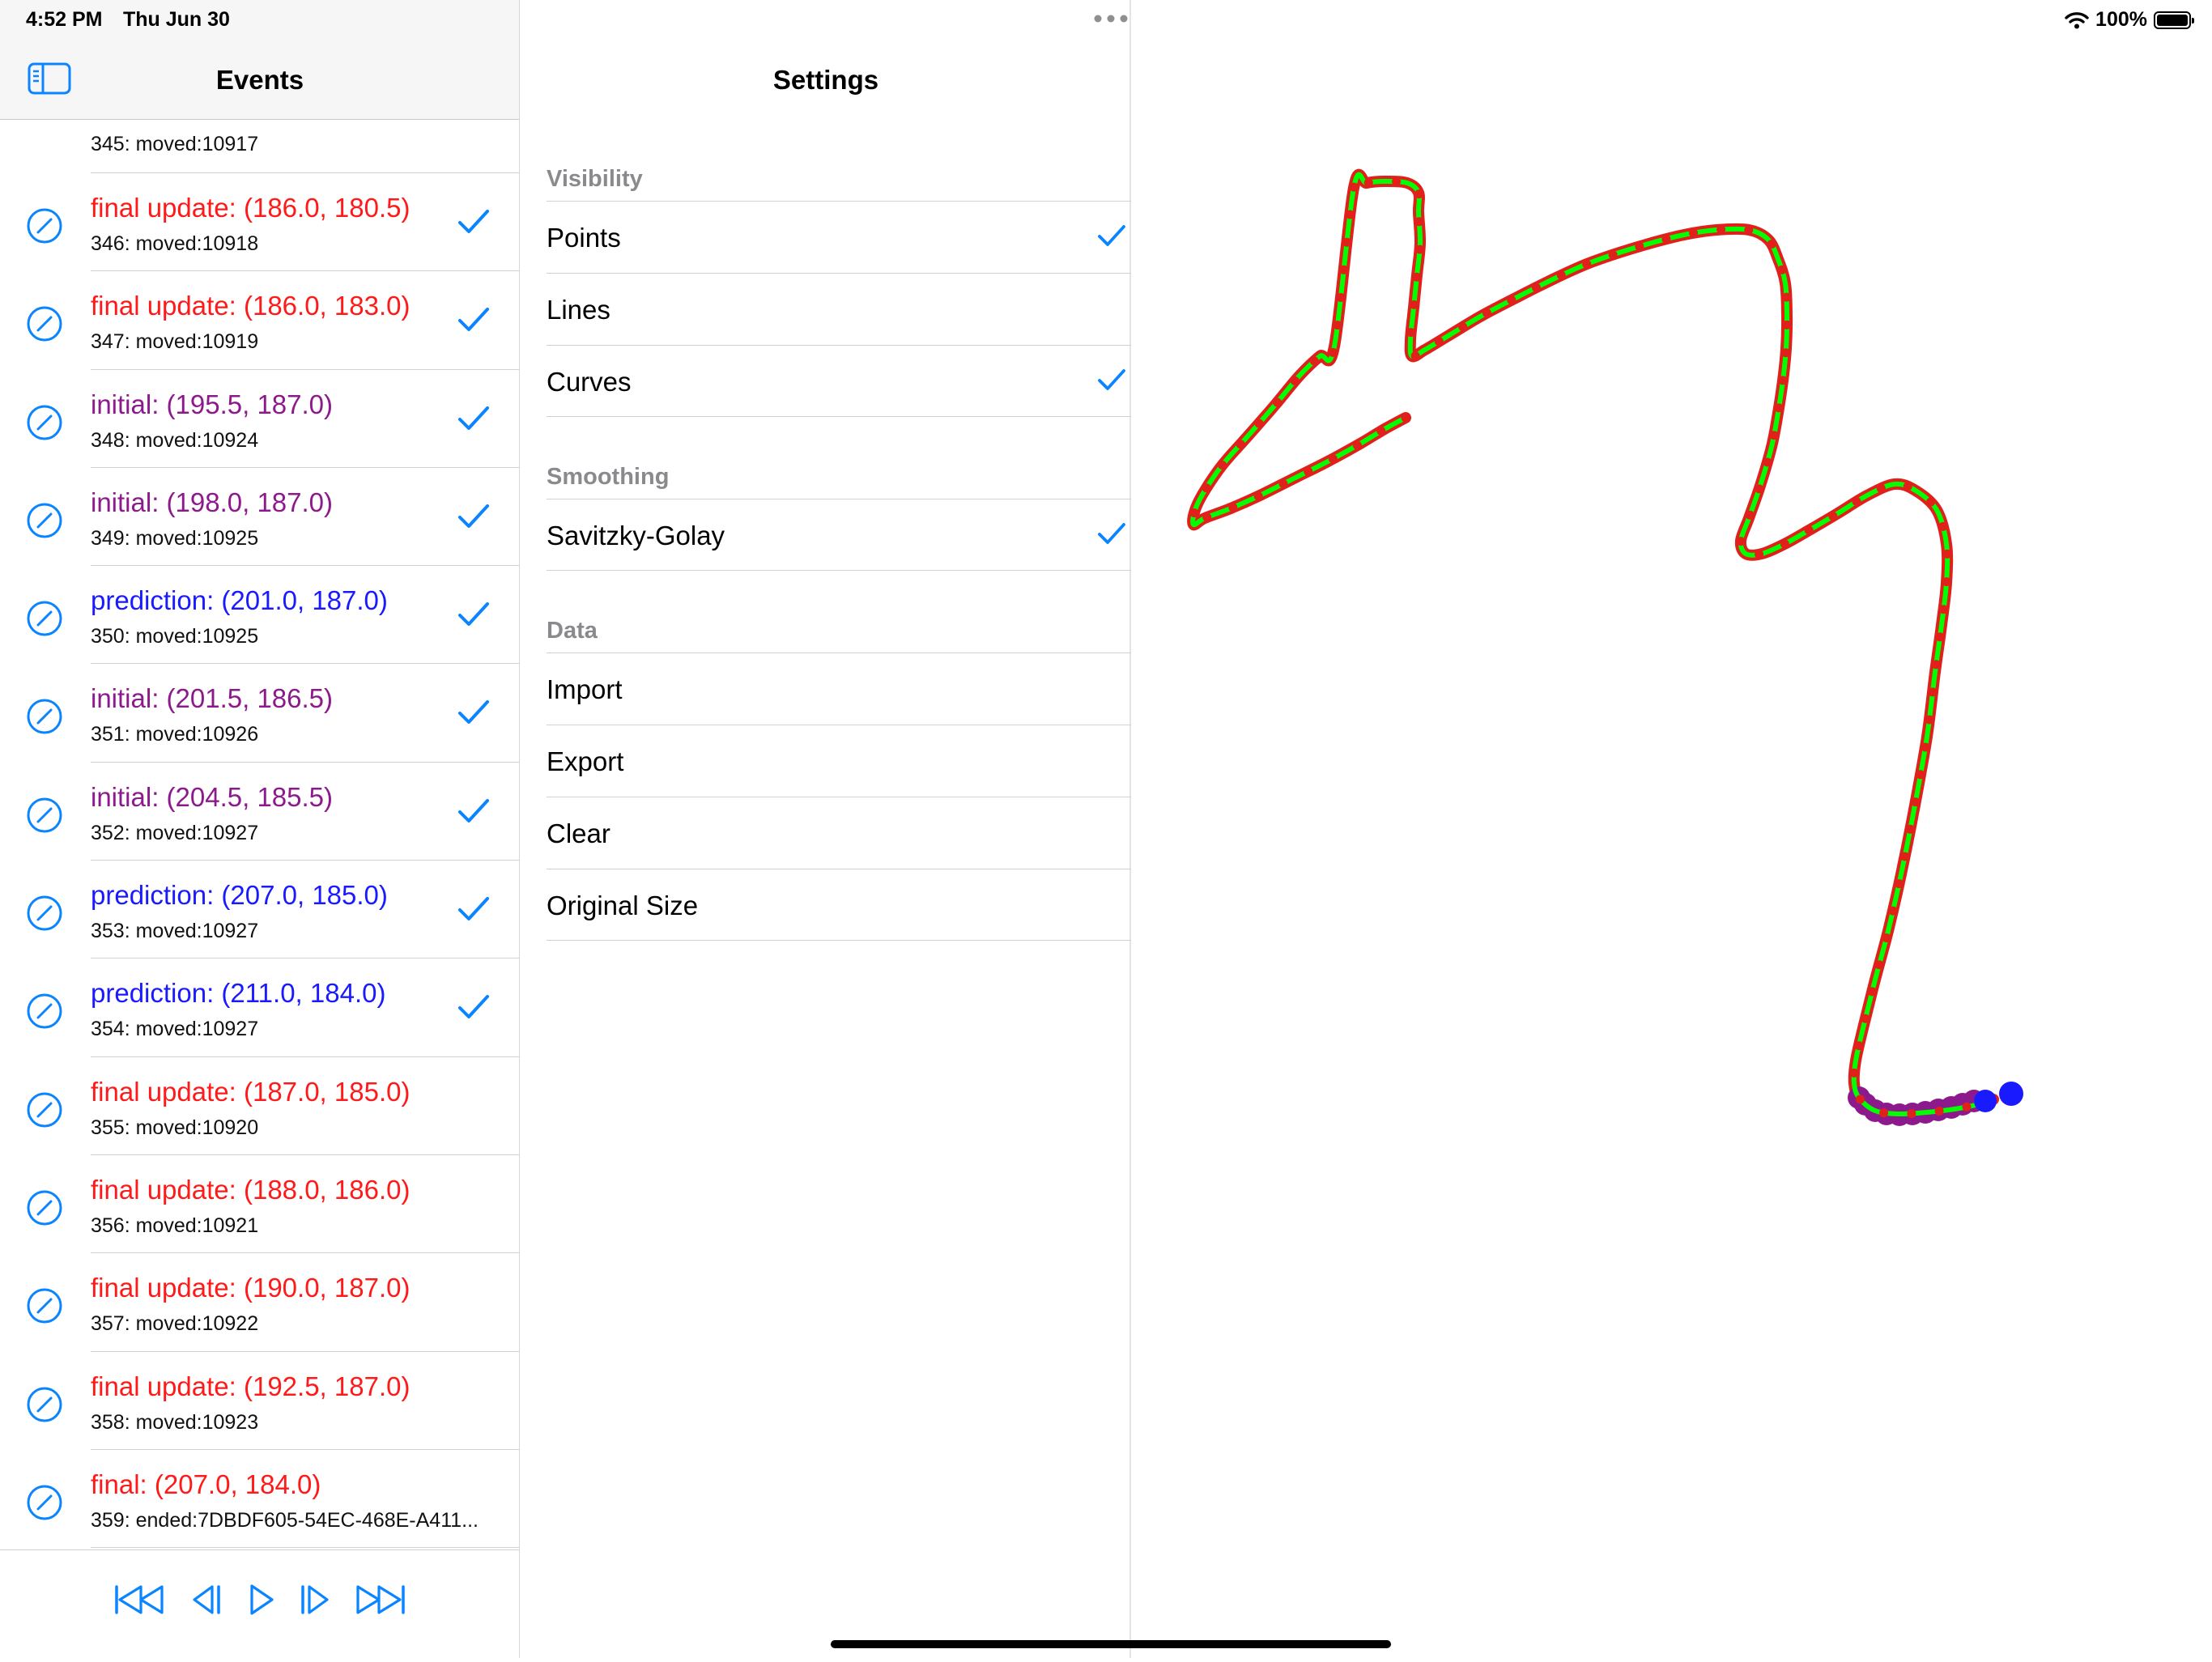 The height and width of the screenshot is (1662, 2212). What do you see at coordinates (175, 734) in the screenshot?
I see `event-detail: 351: moved:10926` at bounding box center [175, 734].